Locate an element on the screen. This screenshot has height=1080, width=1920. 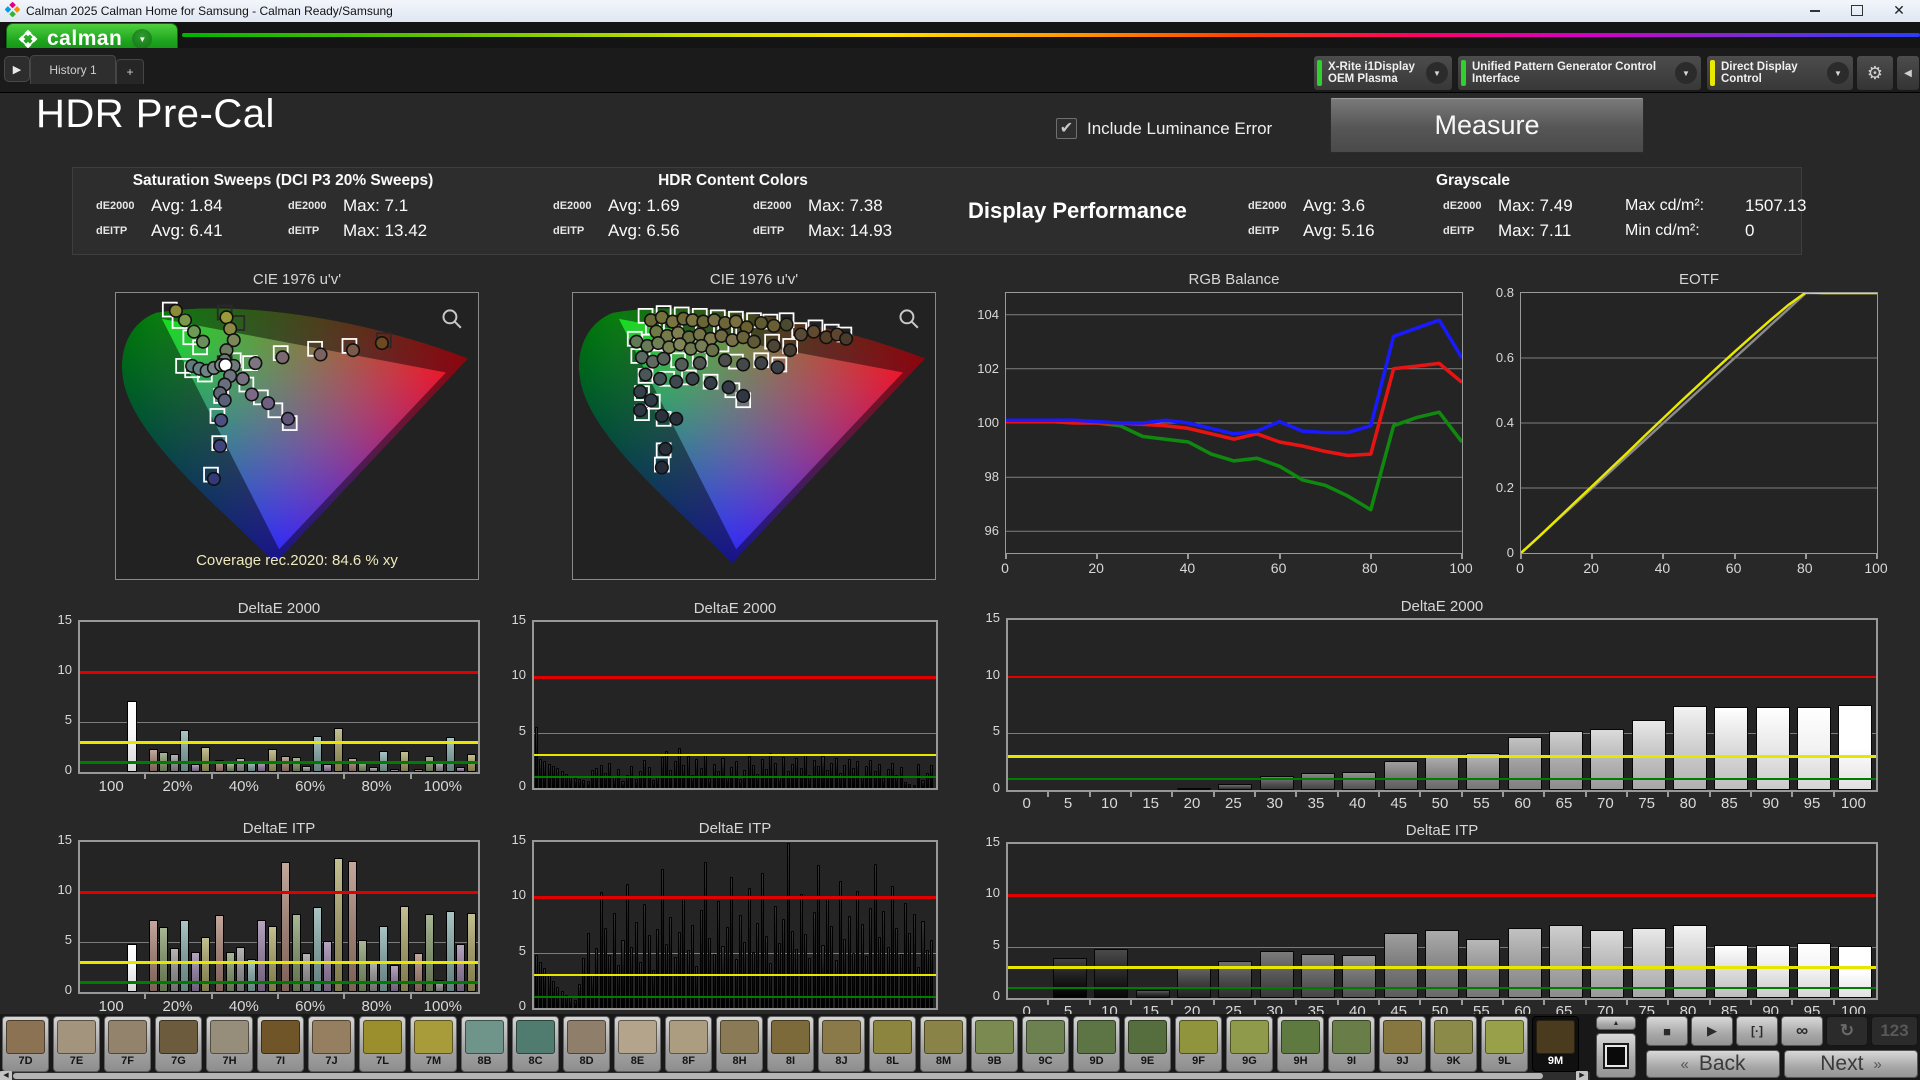
sidebar-expander-button: ▶ is located at coordinates (17, 69).